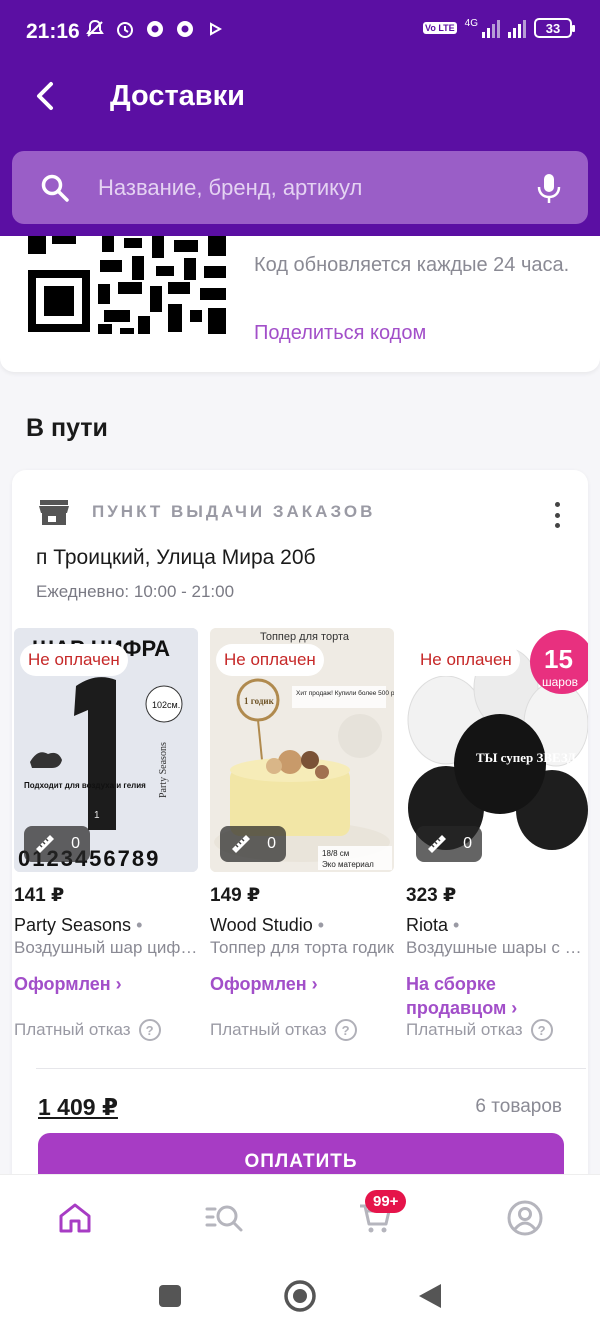 Image resolution: width=600 pixels, height=1332 pixels. What do you see at coordinates (558, 659) in the screenshot?
I see `svg-text: 15` at bounding box center [558, 659].